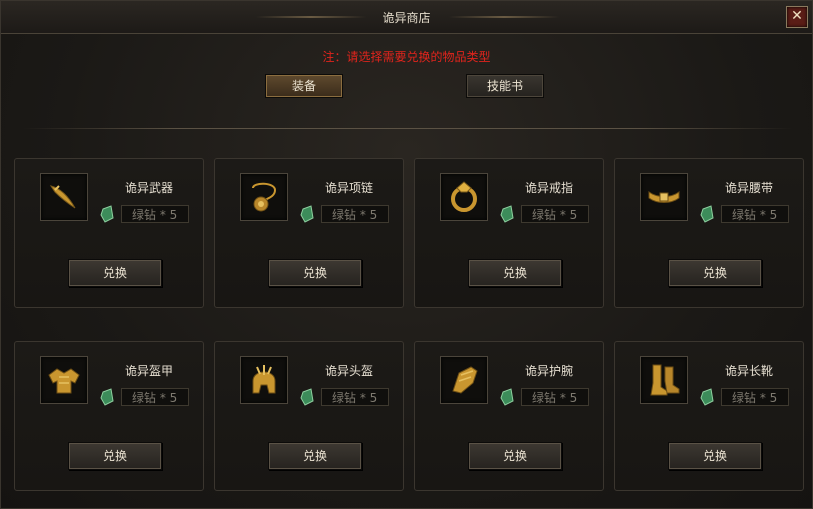 This screenshot has width=813, height=509. What do you see at coordinates (749, 188) in the screenshot?
I see `item-name: 诡异腰带` at bounding box center [749, 188].